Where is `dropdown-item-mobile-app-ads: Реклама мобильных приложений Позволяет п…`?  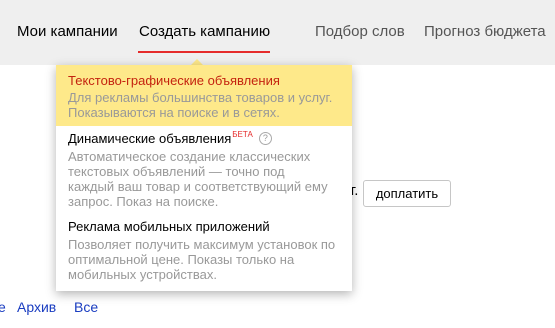 dropdown-item-mobile-app-ads: Реклама мобильных приложений Позволяет п… is located at coordinates (204, 250).